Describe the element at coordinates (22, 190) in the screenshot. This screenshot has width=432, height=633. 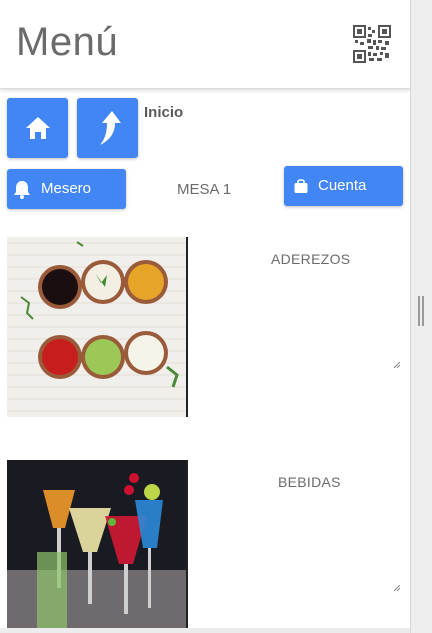
I see `bell-icon` at that location.